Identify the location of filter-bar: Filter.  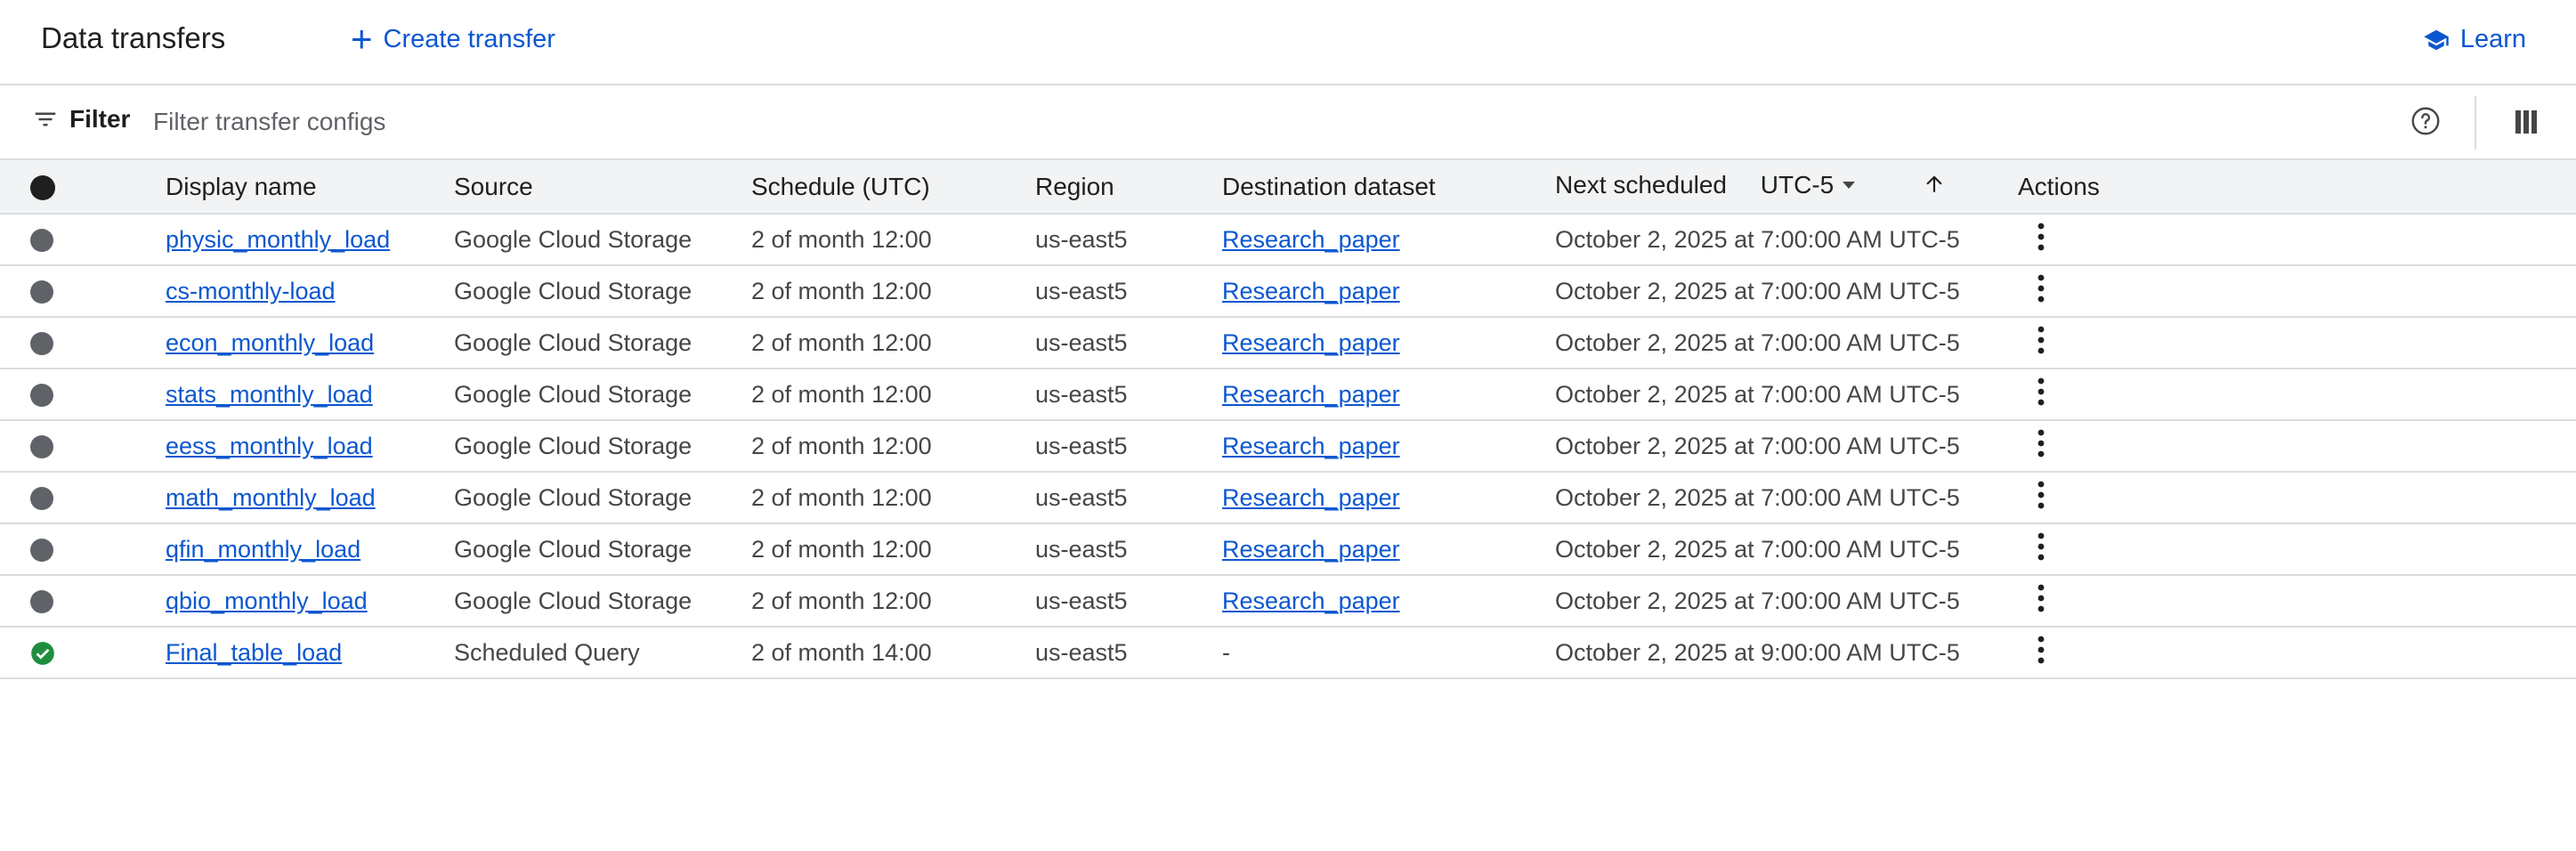
(1288, 122).